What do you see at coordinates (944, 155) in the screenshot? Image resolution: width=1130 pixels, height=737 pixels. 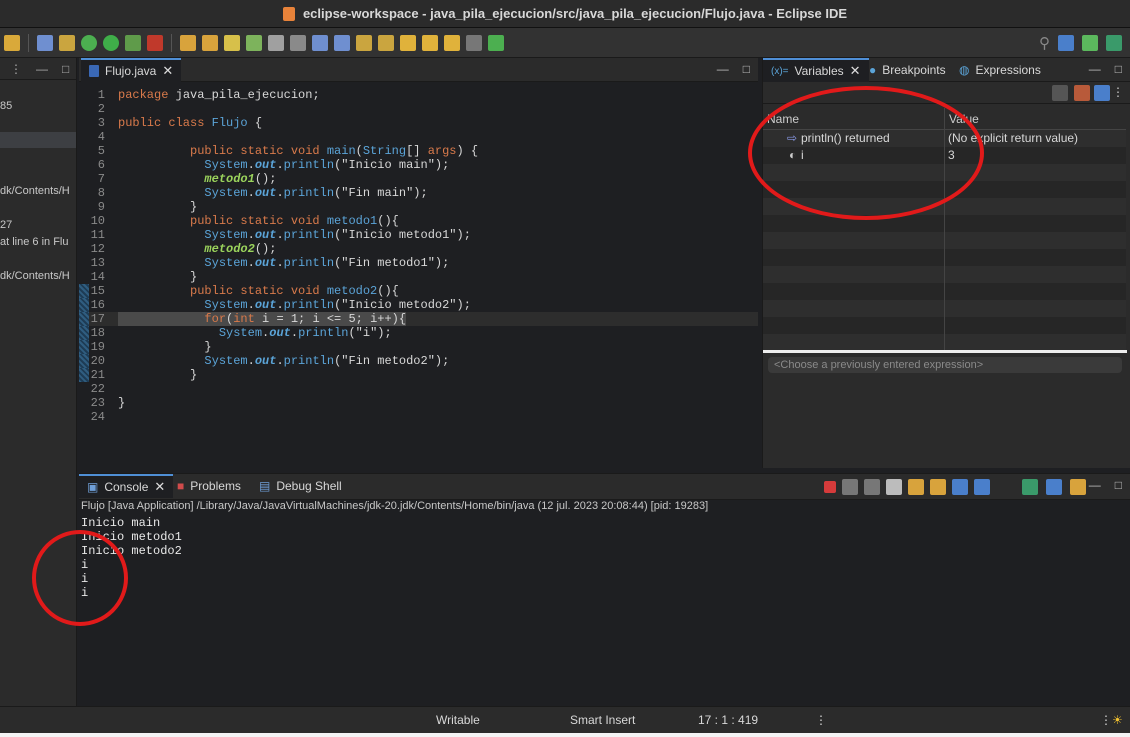 I see `variable-row: ◐ i 3` at bounding box center [944, 155].